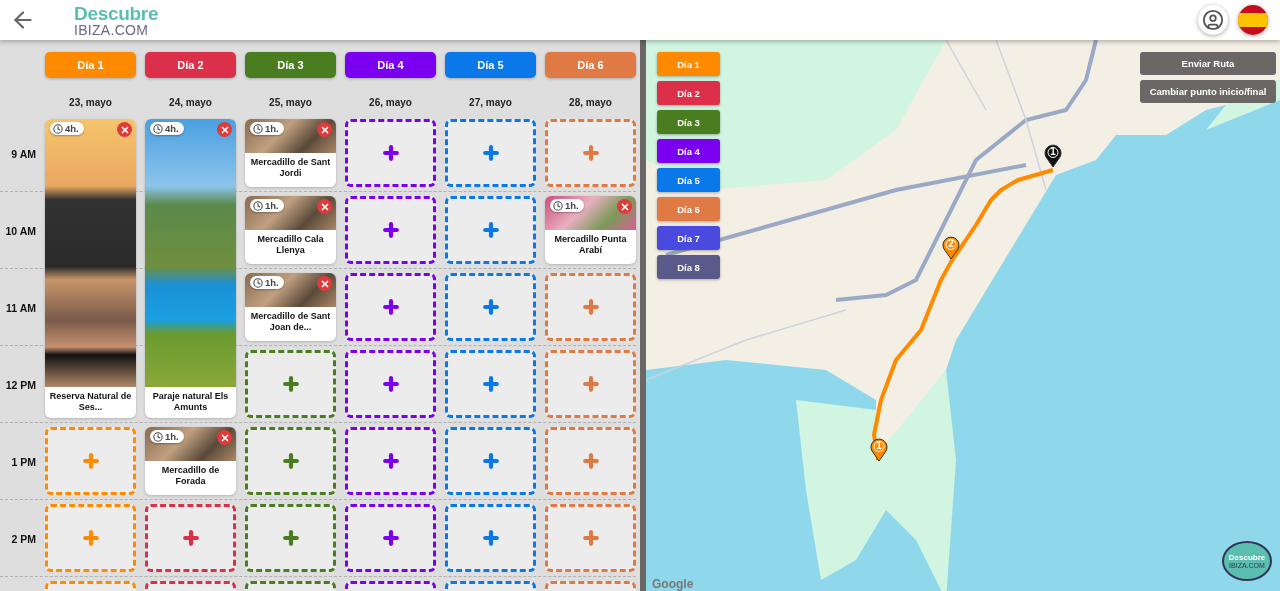  What do you see at coordinates (688, 93) in the screenshot?
I see `day-filter-button: Día 2` at bounding box center [688, 93].